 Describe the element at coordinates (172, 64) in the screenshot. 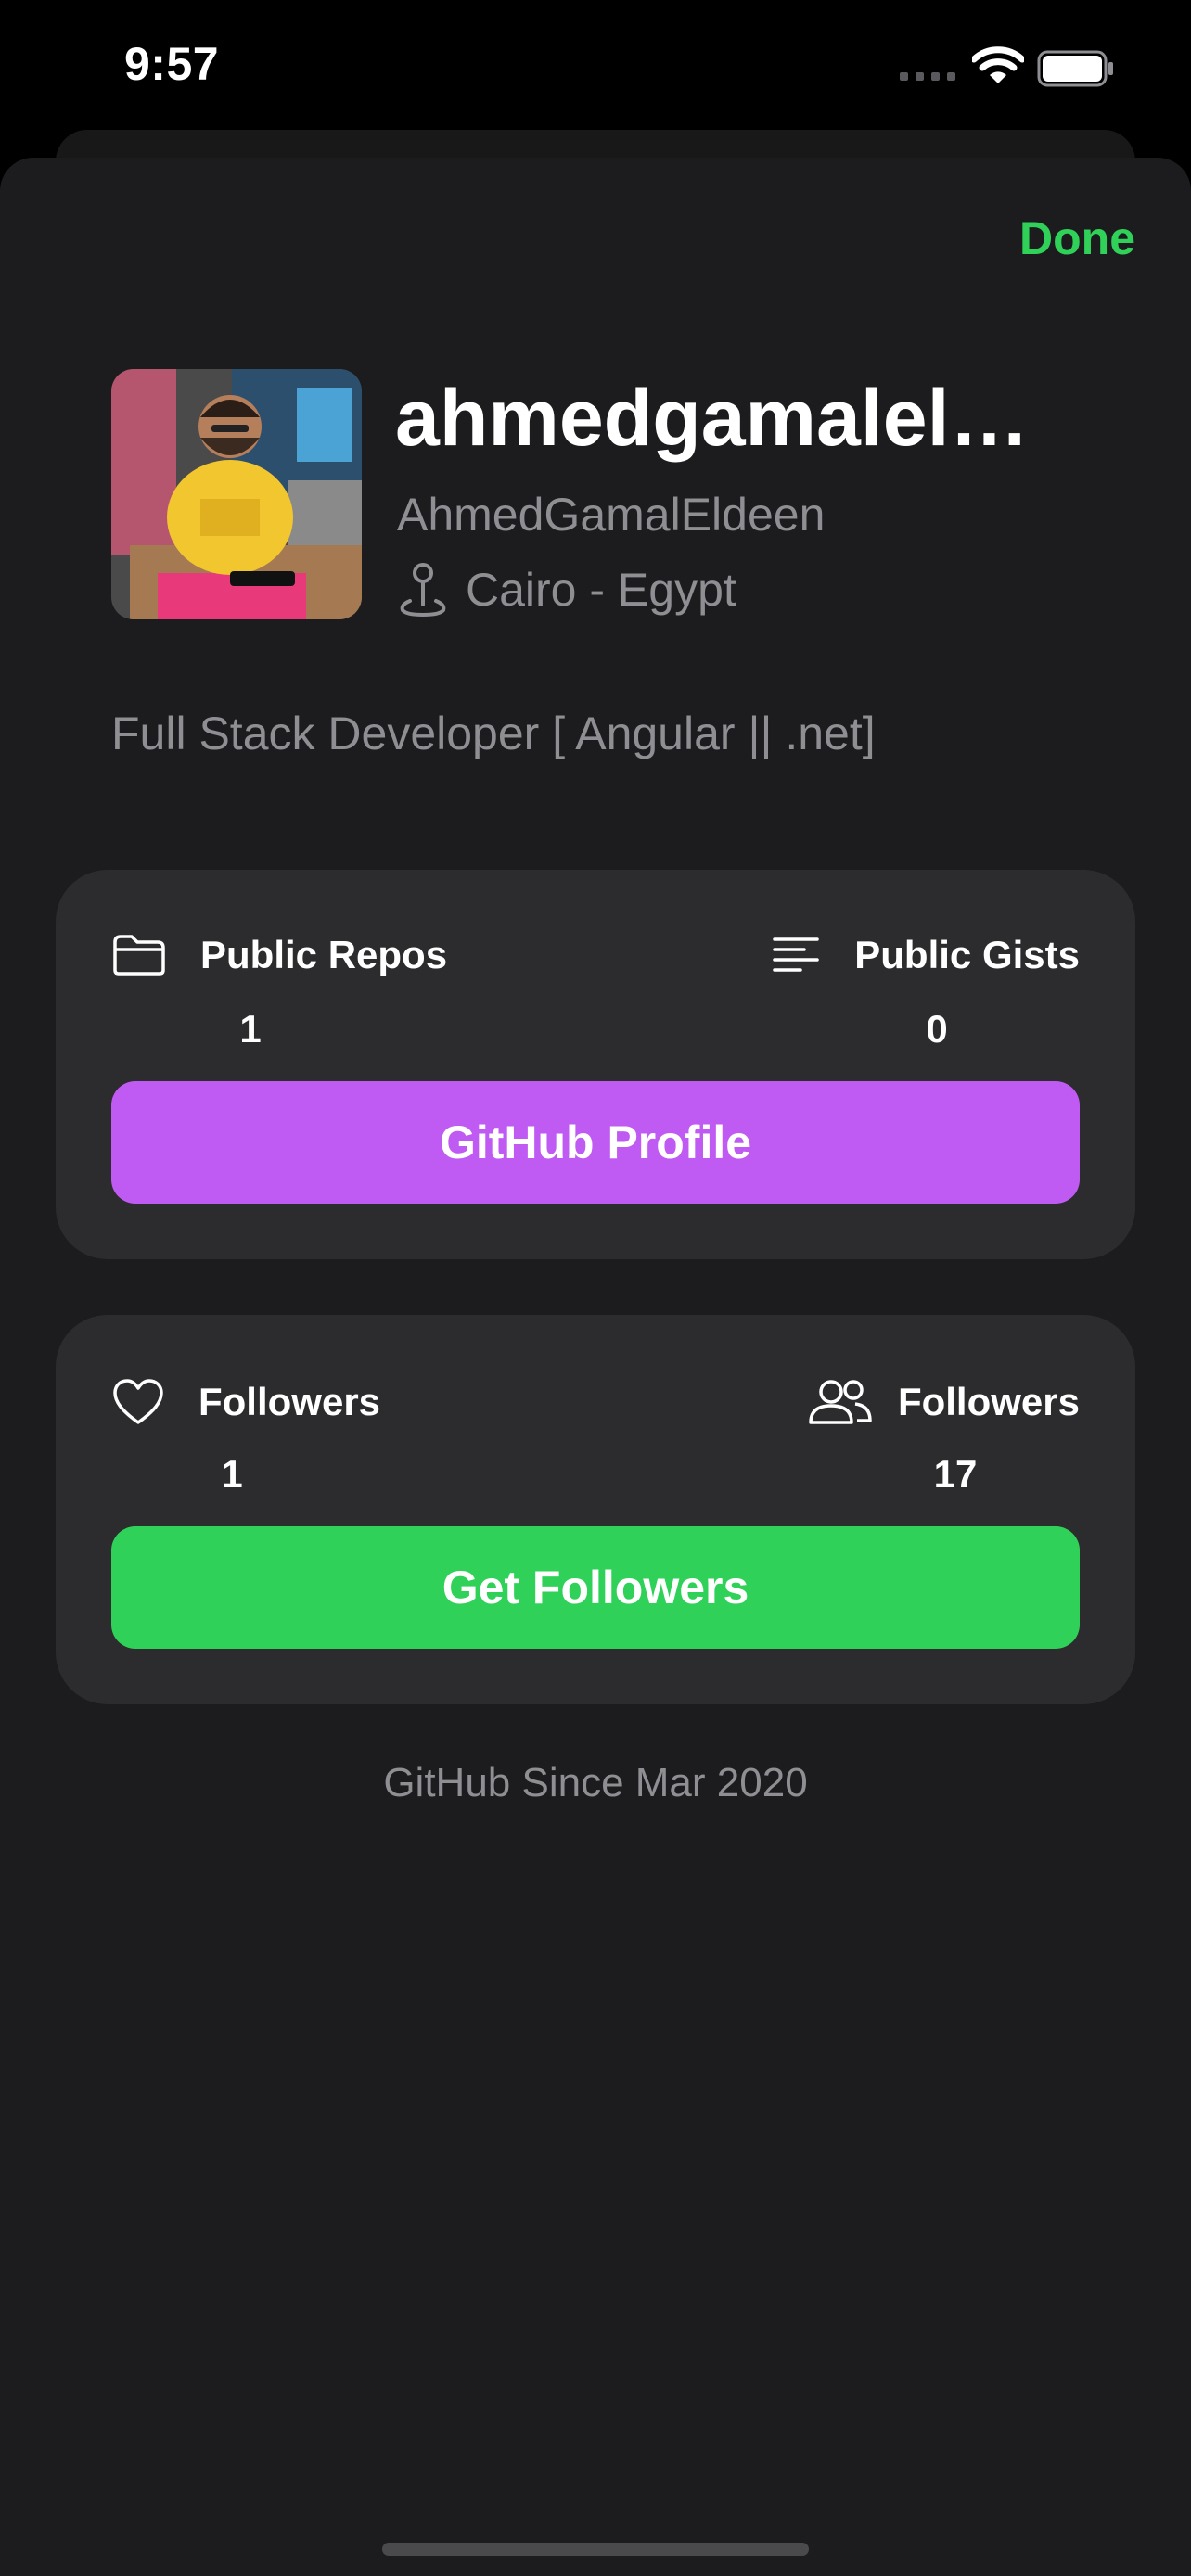

I see `status-time: 9:57` at that location.